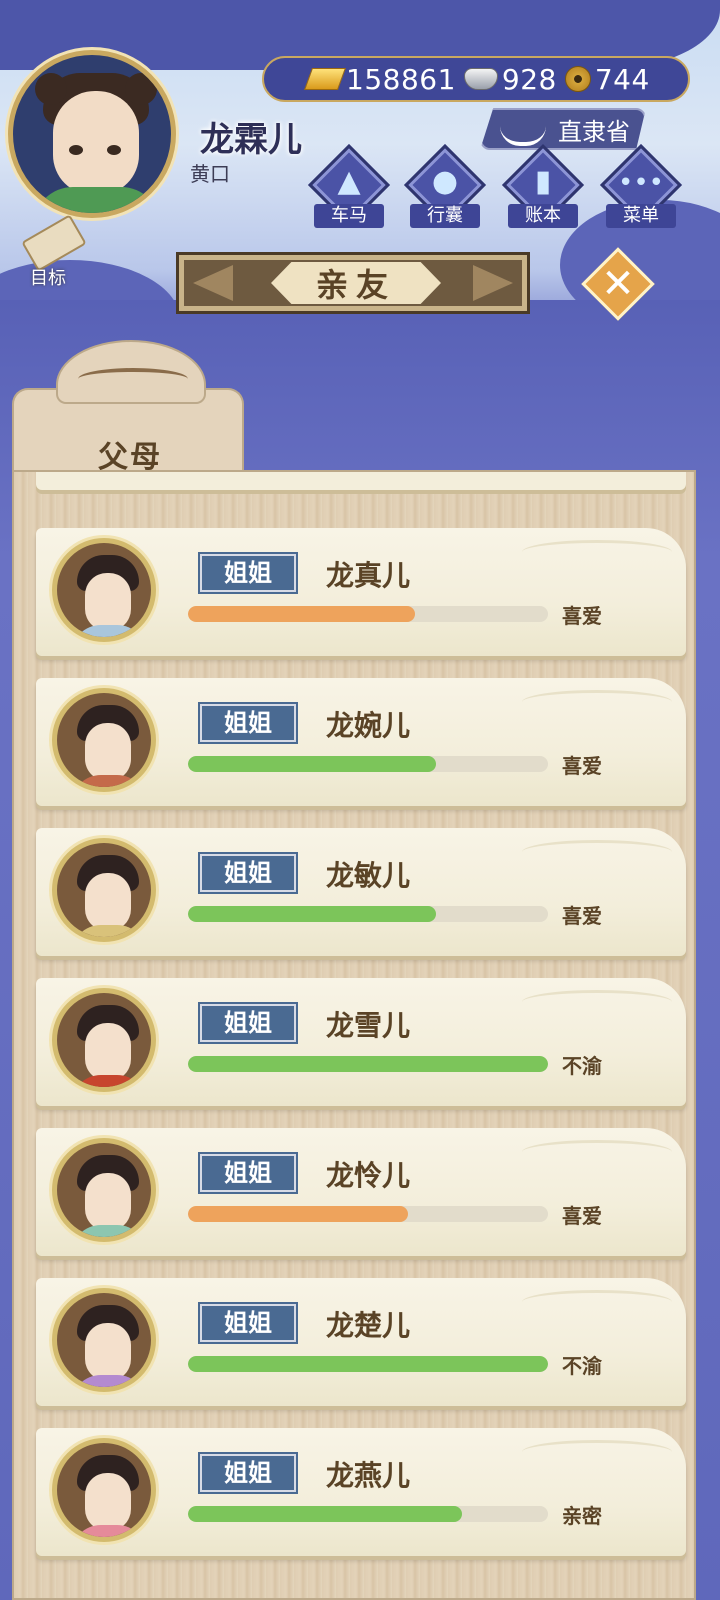 The height and width of the screenshot is (1600, 720). Describe the element at coordinates (210, 174) in the screenshot. I see `player-rank: 黄口` at that location.